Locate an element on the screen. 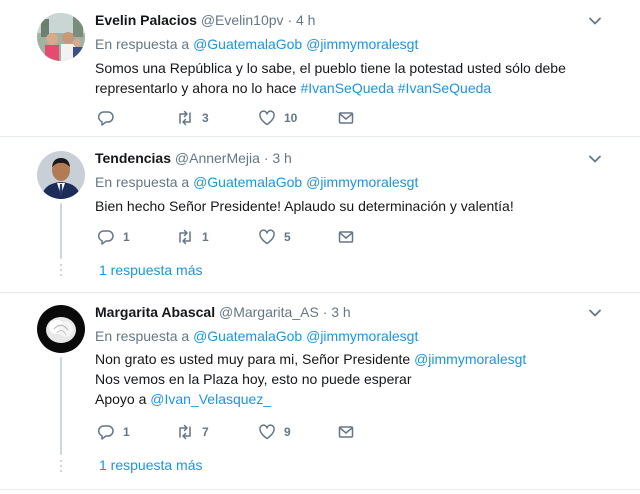 The height and width of the screenshot is (494, 640). man-in-suit-avatar-icon is located at coordinates (61, 175).